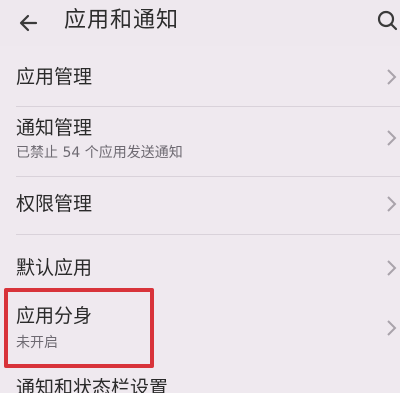  Describe the element at coordinates (200, 23) in the screenshot. I see `app-bar: 应用和通知` at that location.